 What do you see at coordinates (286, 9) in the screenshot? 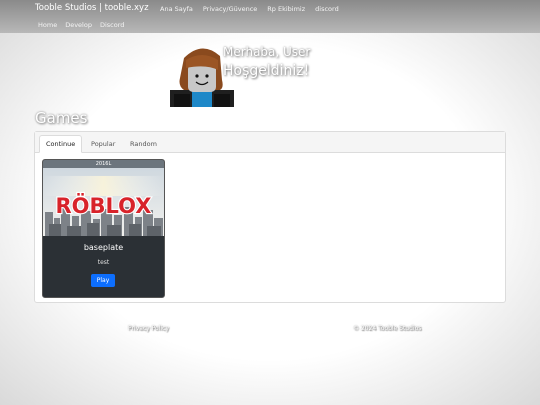
I see `nav-rp-ekibimiz: Rp Ekibimiz` at bounding box center [286, 9].